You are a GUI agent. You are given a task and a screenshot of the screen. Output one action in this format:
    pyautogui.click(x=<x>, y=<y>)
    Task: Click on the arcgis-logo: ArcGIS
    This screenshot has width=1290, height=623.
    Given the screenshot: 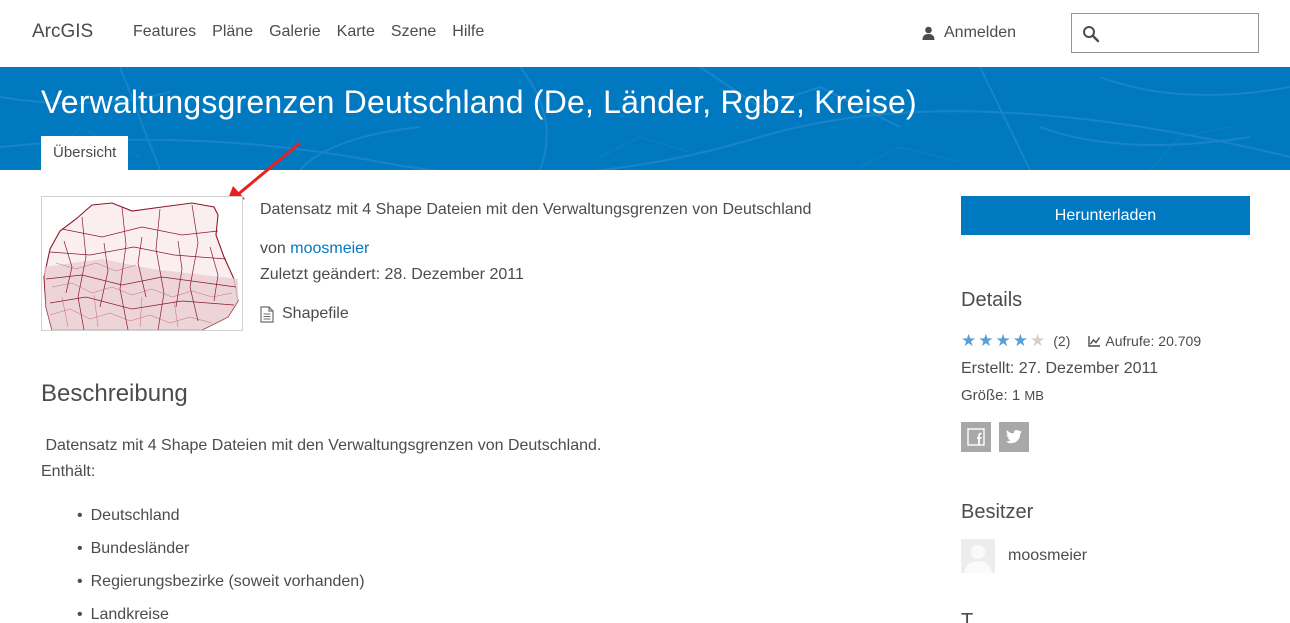 What is the action you would take?
    pyautogui.click(x=62, y=32)
    